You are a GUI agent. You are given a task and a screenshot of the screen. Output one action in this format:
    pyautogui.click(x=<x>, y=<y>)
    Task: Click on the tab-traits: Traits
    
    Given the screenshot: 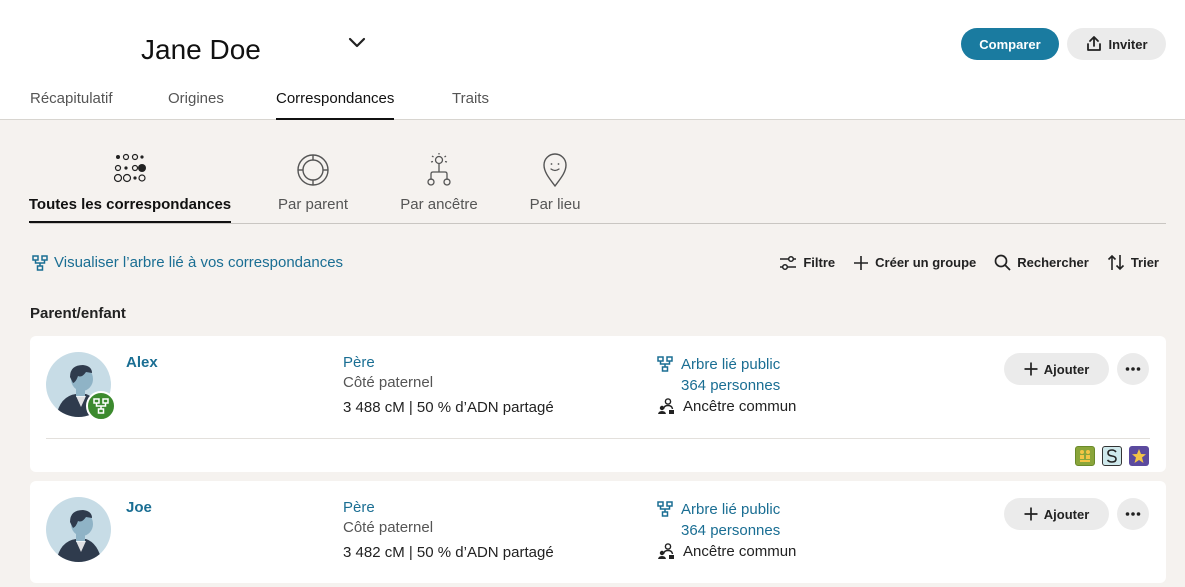 What is the action you would take?
    pyautogui.click(x=470, y=105)
    